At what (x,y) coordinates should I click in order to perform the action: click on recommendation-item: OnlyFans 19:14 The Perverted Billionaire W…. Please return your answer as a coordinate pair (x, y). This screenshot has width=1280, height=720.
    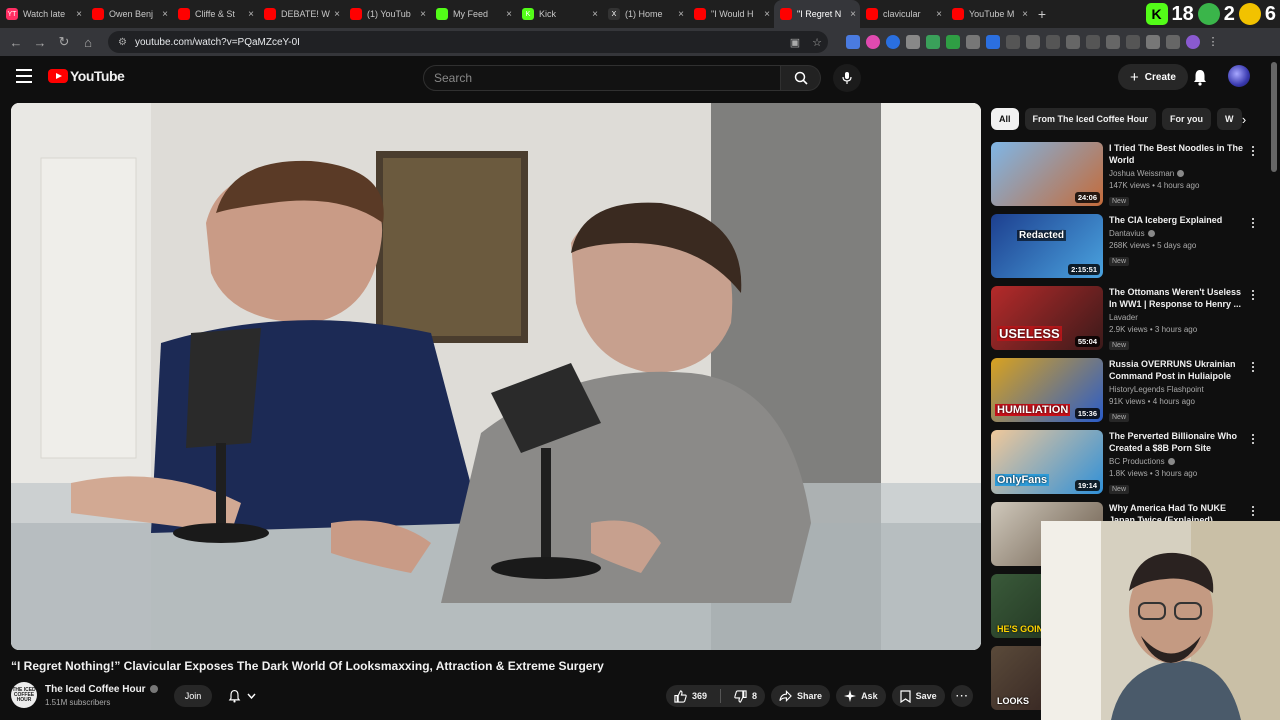
    Looking at the image, I should click on (1126, 466).